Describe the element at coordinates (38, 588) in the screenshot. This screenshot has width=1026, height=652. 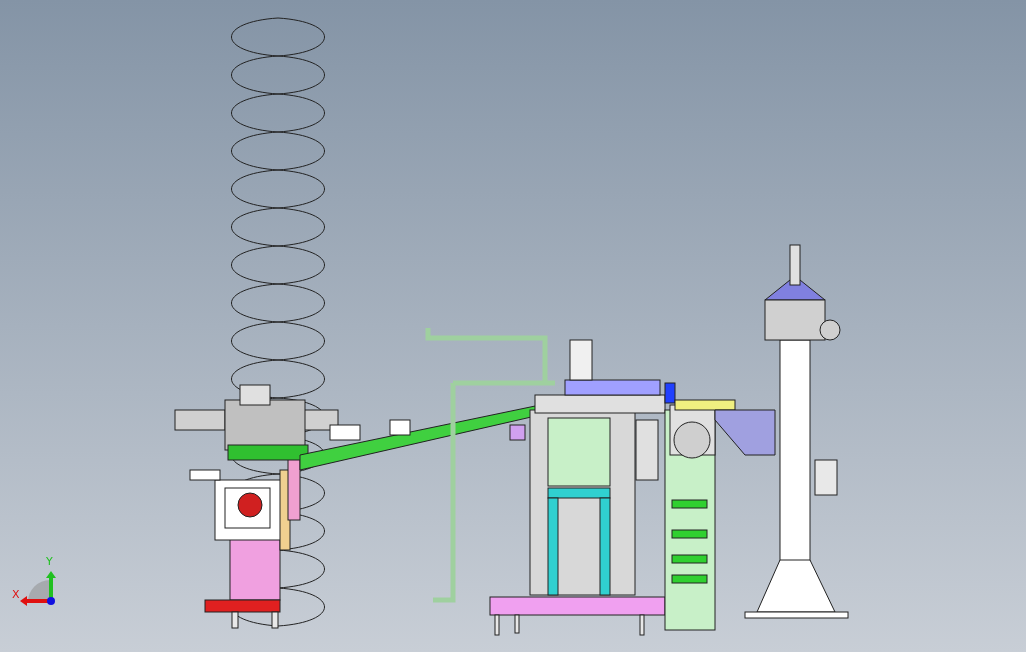
I see `axis-triad-icon` at that location.